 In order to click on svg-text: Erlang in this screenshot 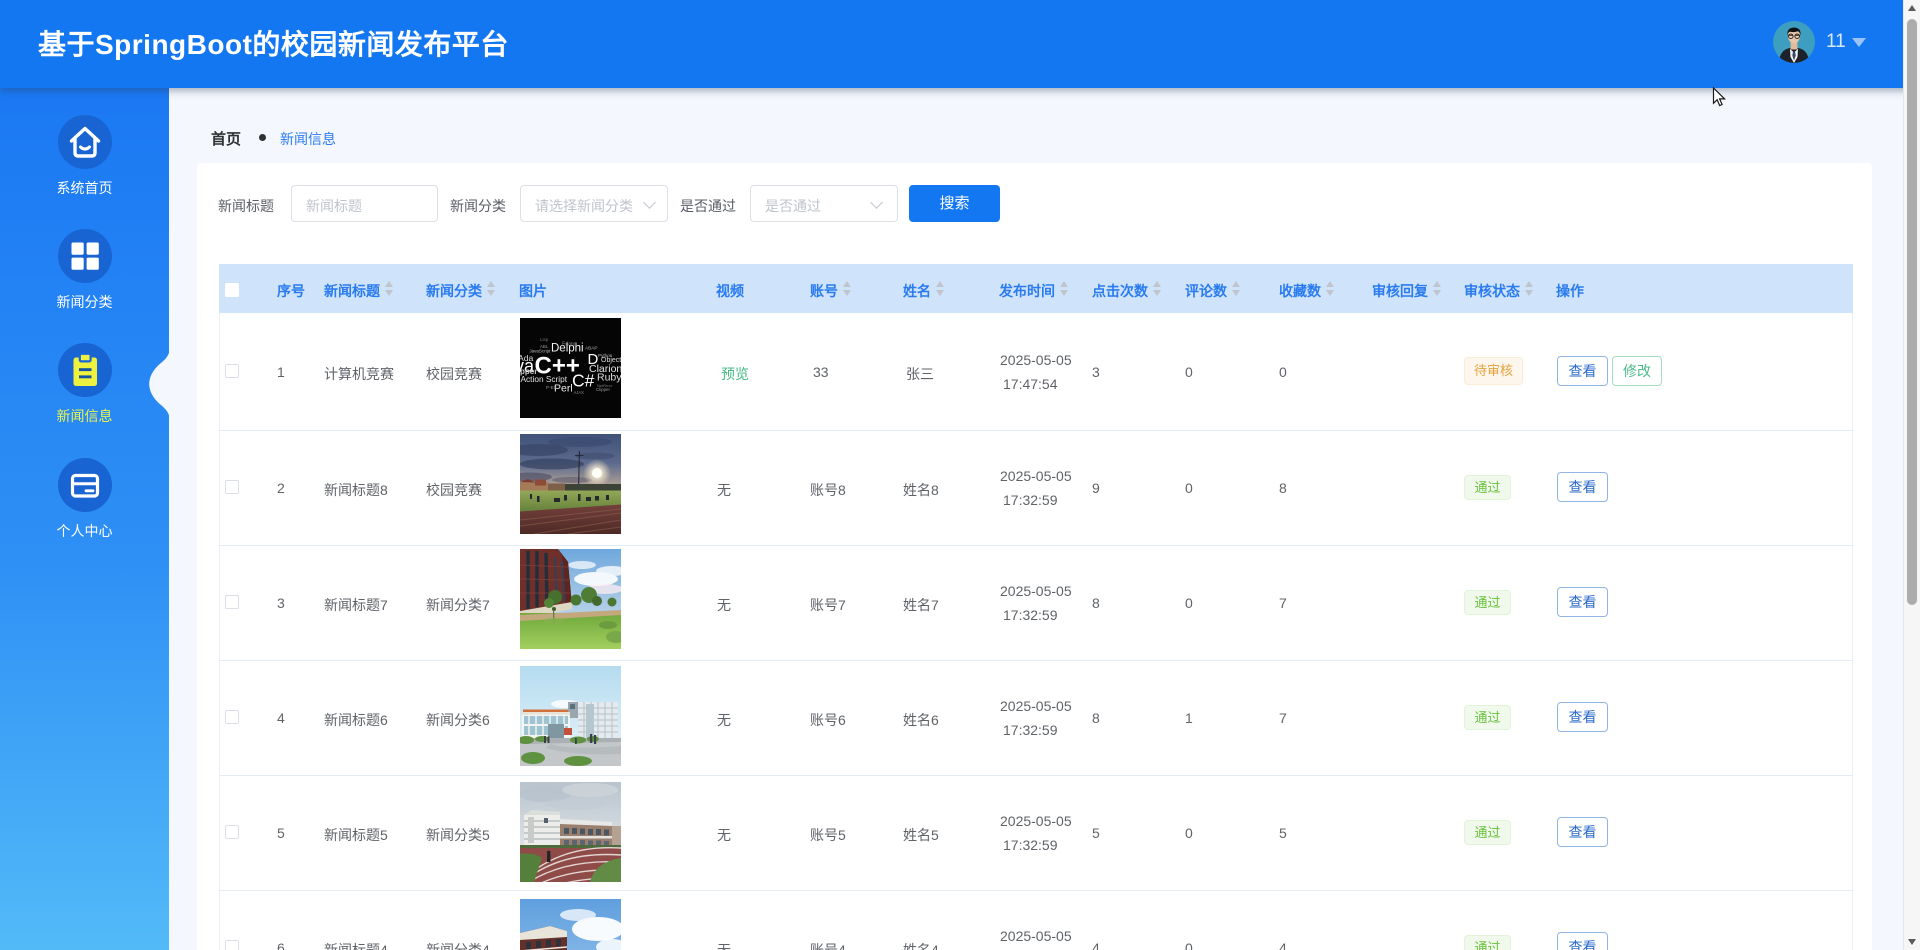, I will do `click(569, 345)`.